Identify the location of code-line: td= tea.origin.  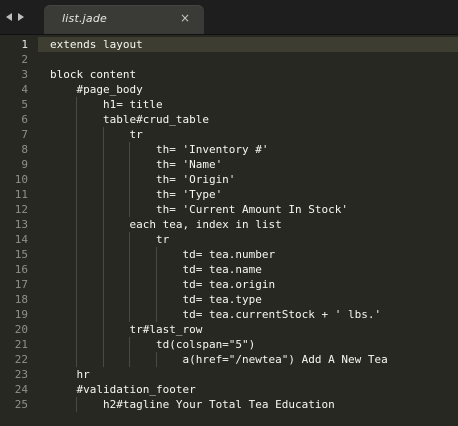
(162, 284).